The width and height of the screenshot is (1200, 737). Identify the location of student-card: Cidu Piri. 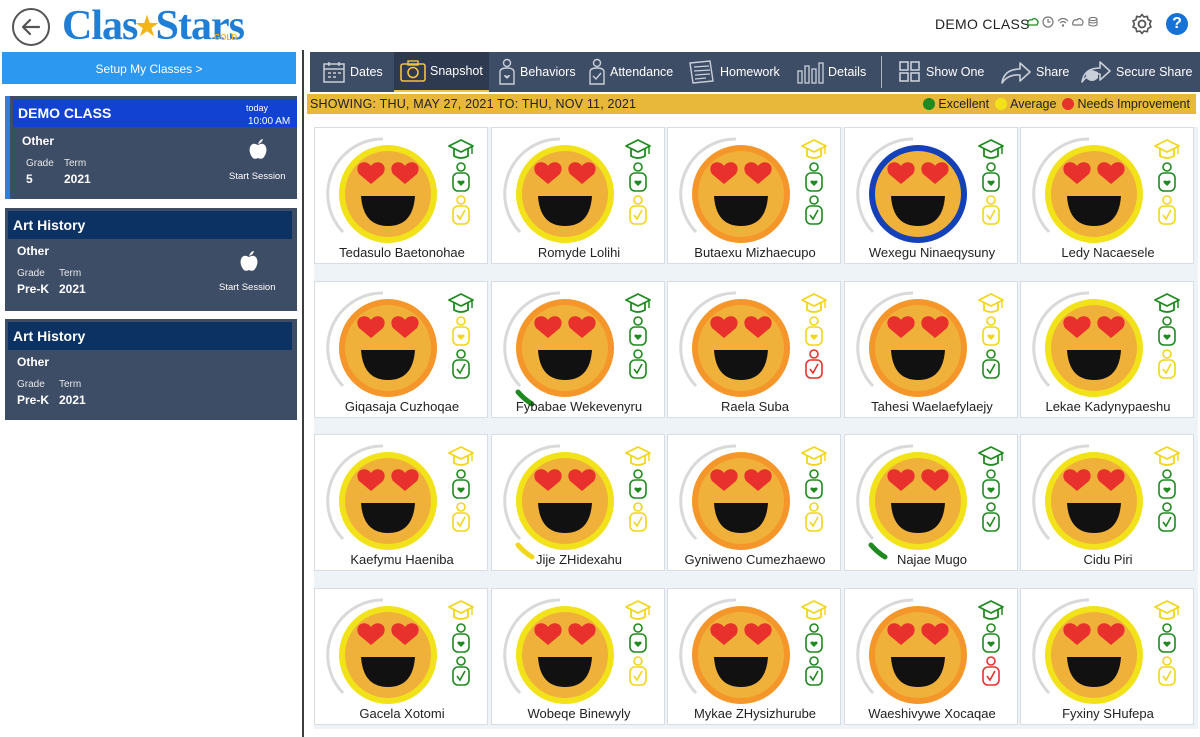
(1107, 502).